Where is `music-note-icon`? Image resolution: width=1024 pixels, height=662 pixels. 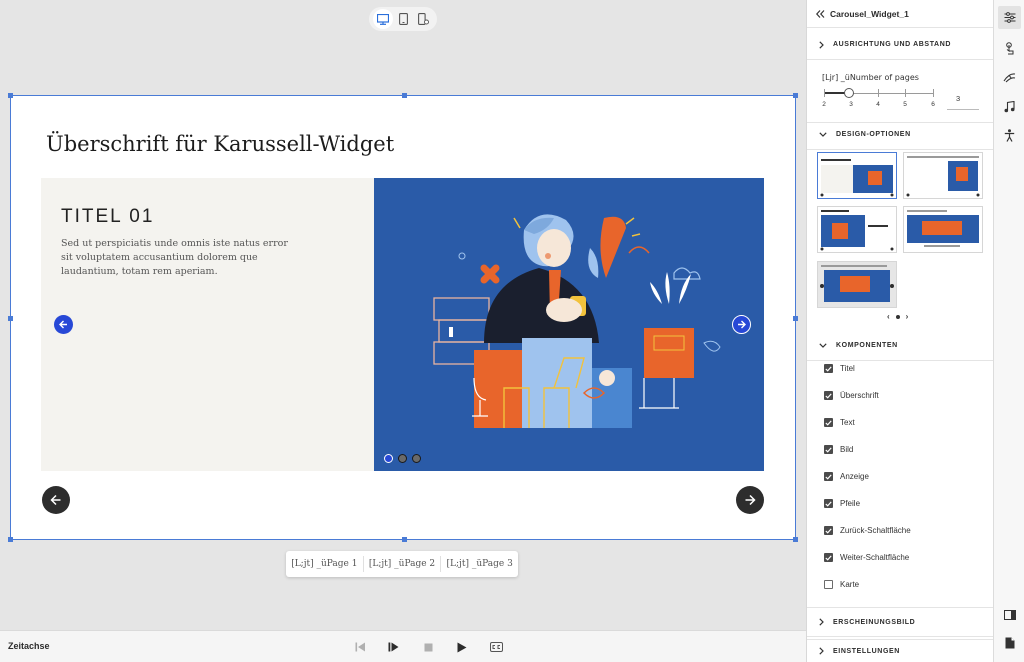 music-note-icon is located at coordinates (1009, 106).